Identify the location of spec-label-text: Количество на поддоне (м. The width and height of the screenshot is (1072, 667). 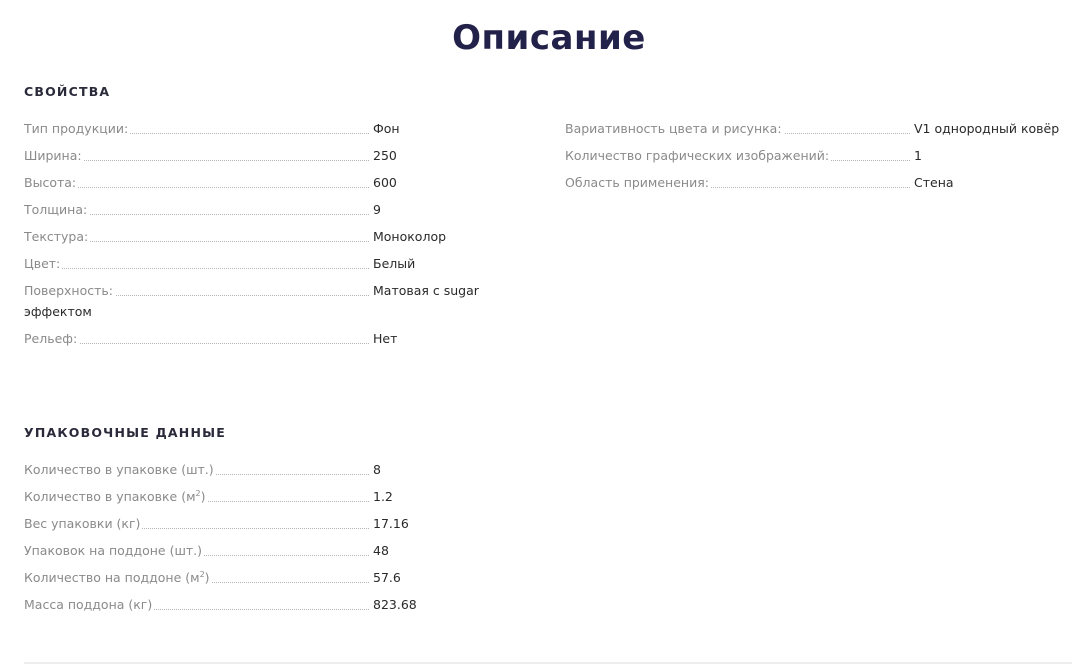
(112, 577).